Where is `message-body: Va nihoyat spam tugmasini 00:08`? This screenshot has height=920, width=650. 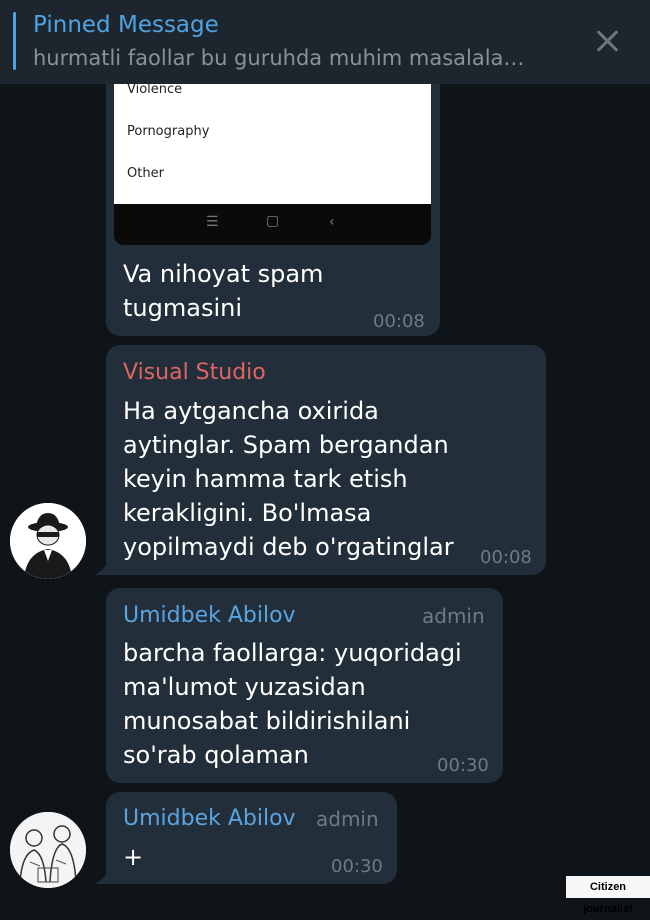
message-body: Va nihoyat spam tugmasini 00:08 is located at coordinates (273, 290).